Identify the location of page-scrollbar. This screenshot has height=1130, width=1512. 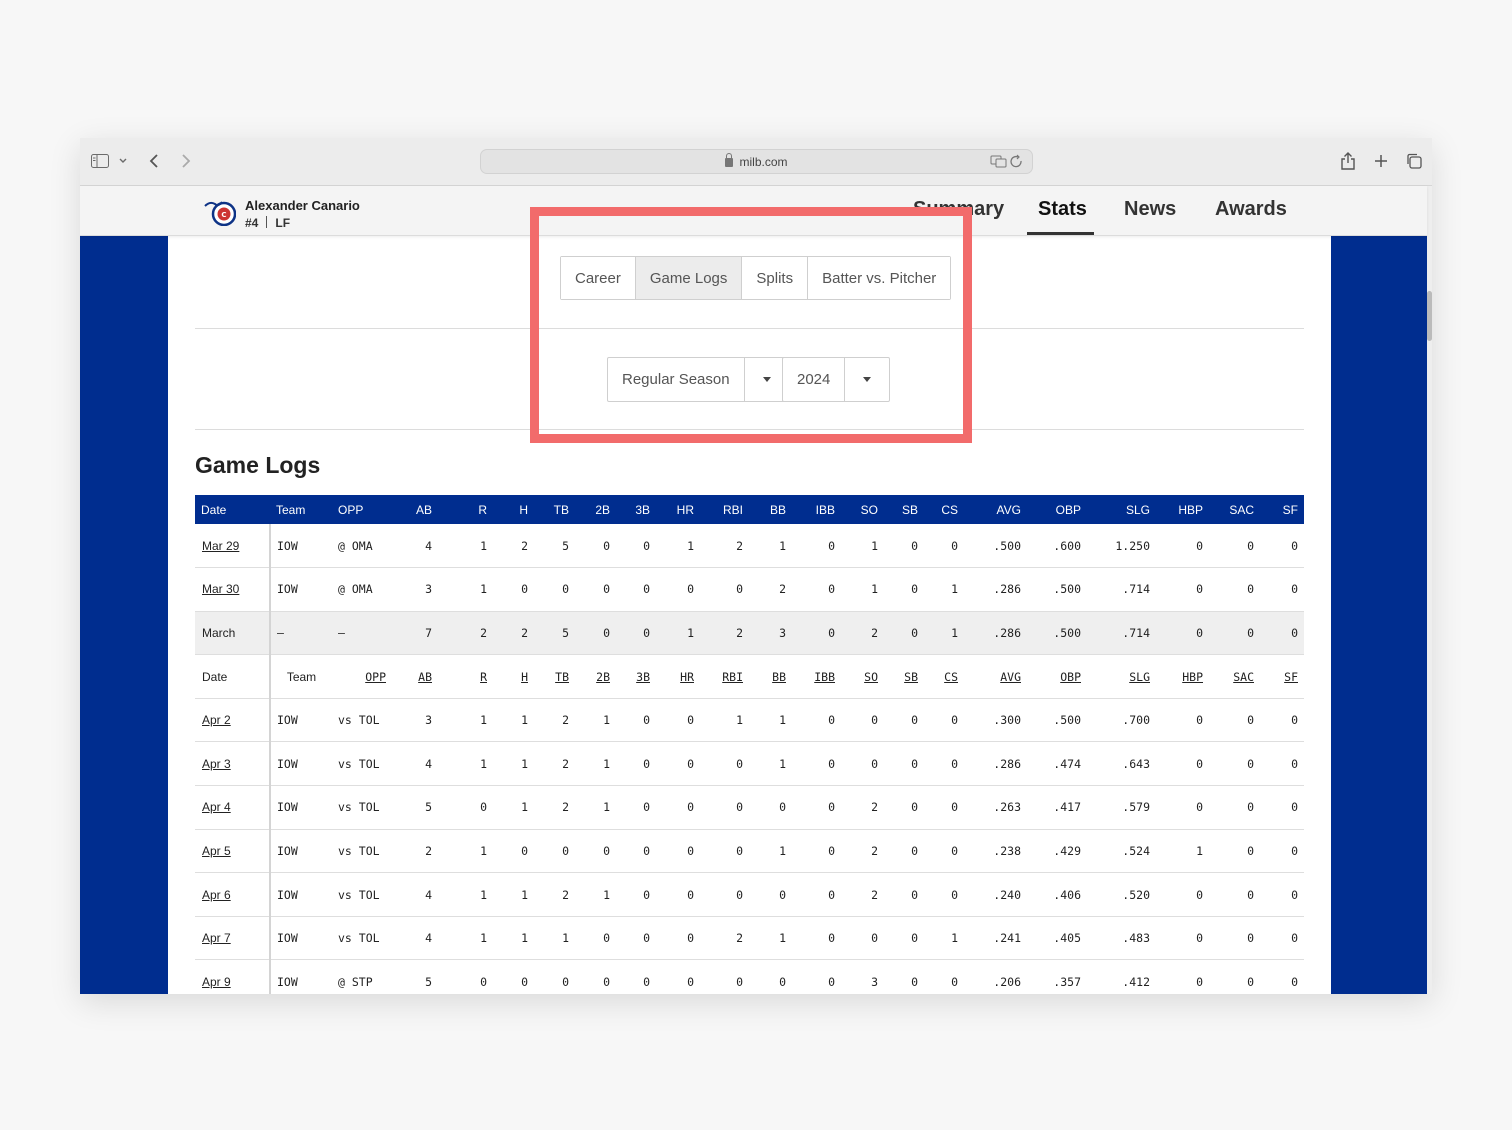
(1429, 590).